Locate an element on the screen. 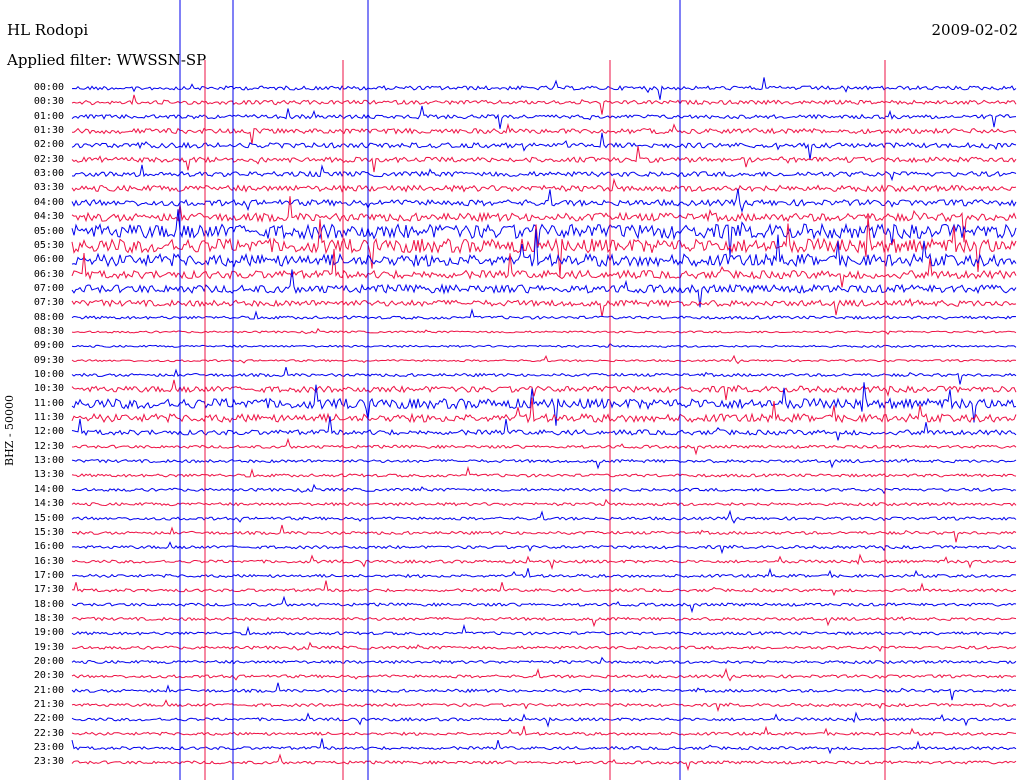 Image resolution: width=1024 pixels, height=780 pixels. time-label: 15:30 is located at coordinates (48, 532).